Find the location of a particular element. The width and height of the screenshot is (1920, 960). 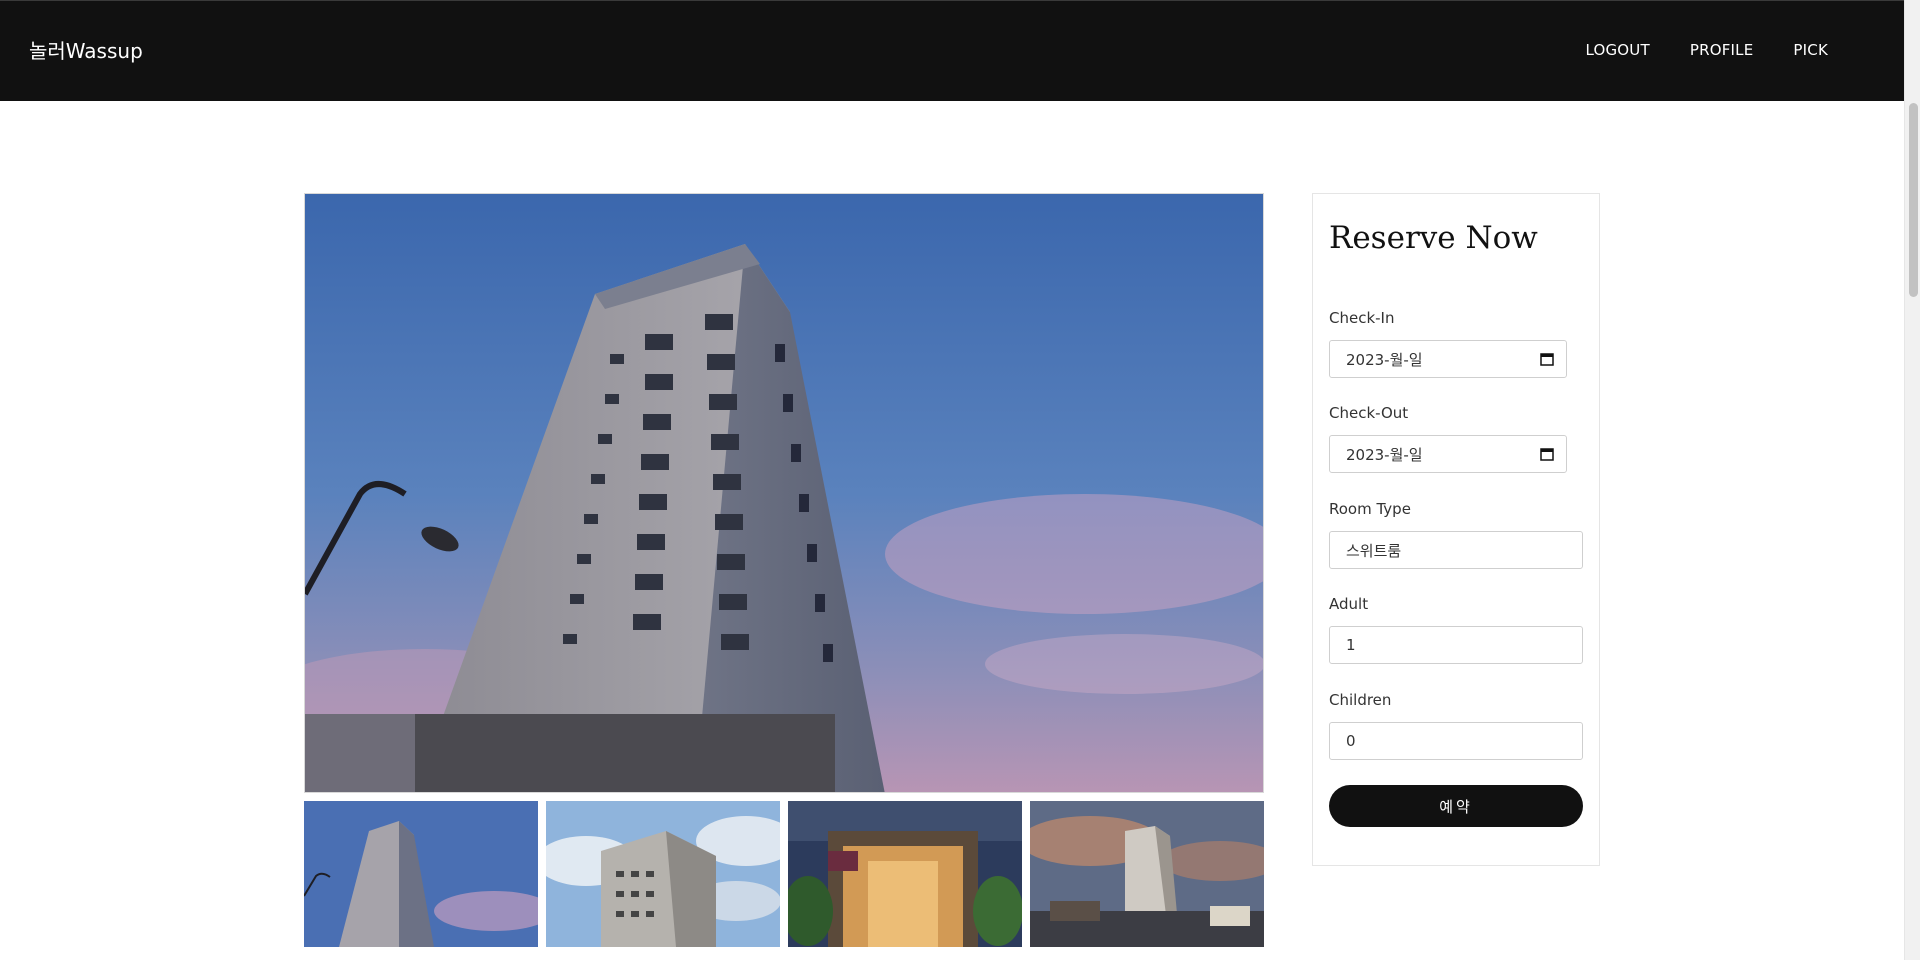

children-label: Children is located at coordinates (1360, 700).